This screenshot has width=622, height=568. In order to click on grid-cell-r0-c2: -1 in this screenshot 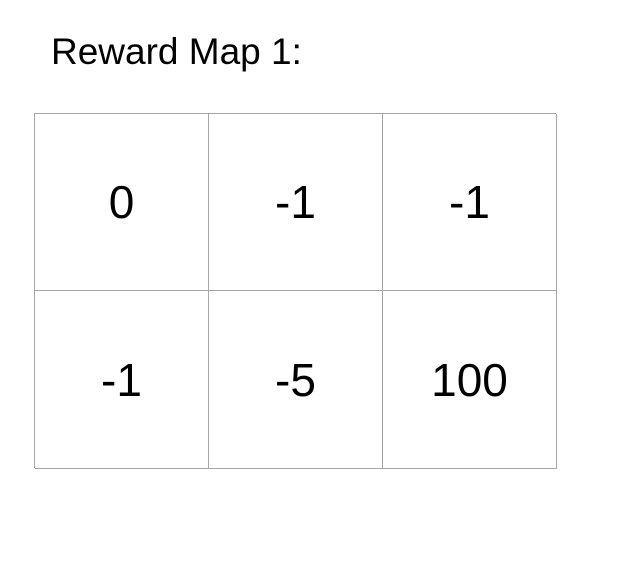, I will do `click(470, 202)`.